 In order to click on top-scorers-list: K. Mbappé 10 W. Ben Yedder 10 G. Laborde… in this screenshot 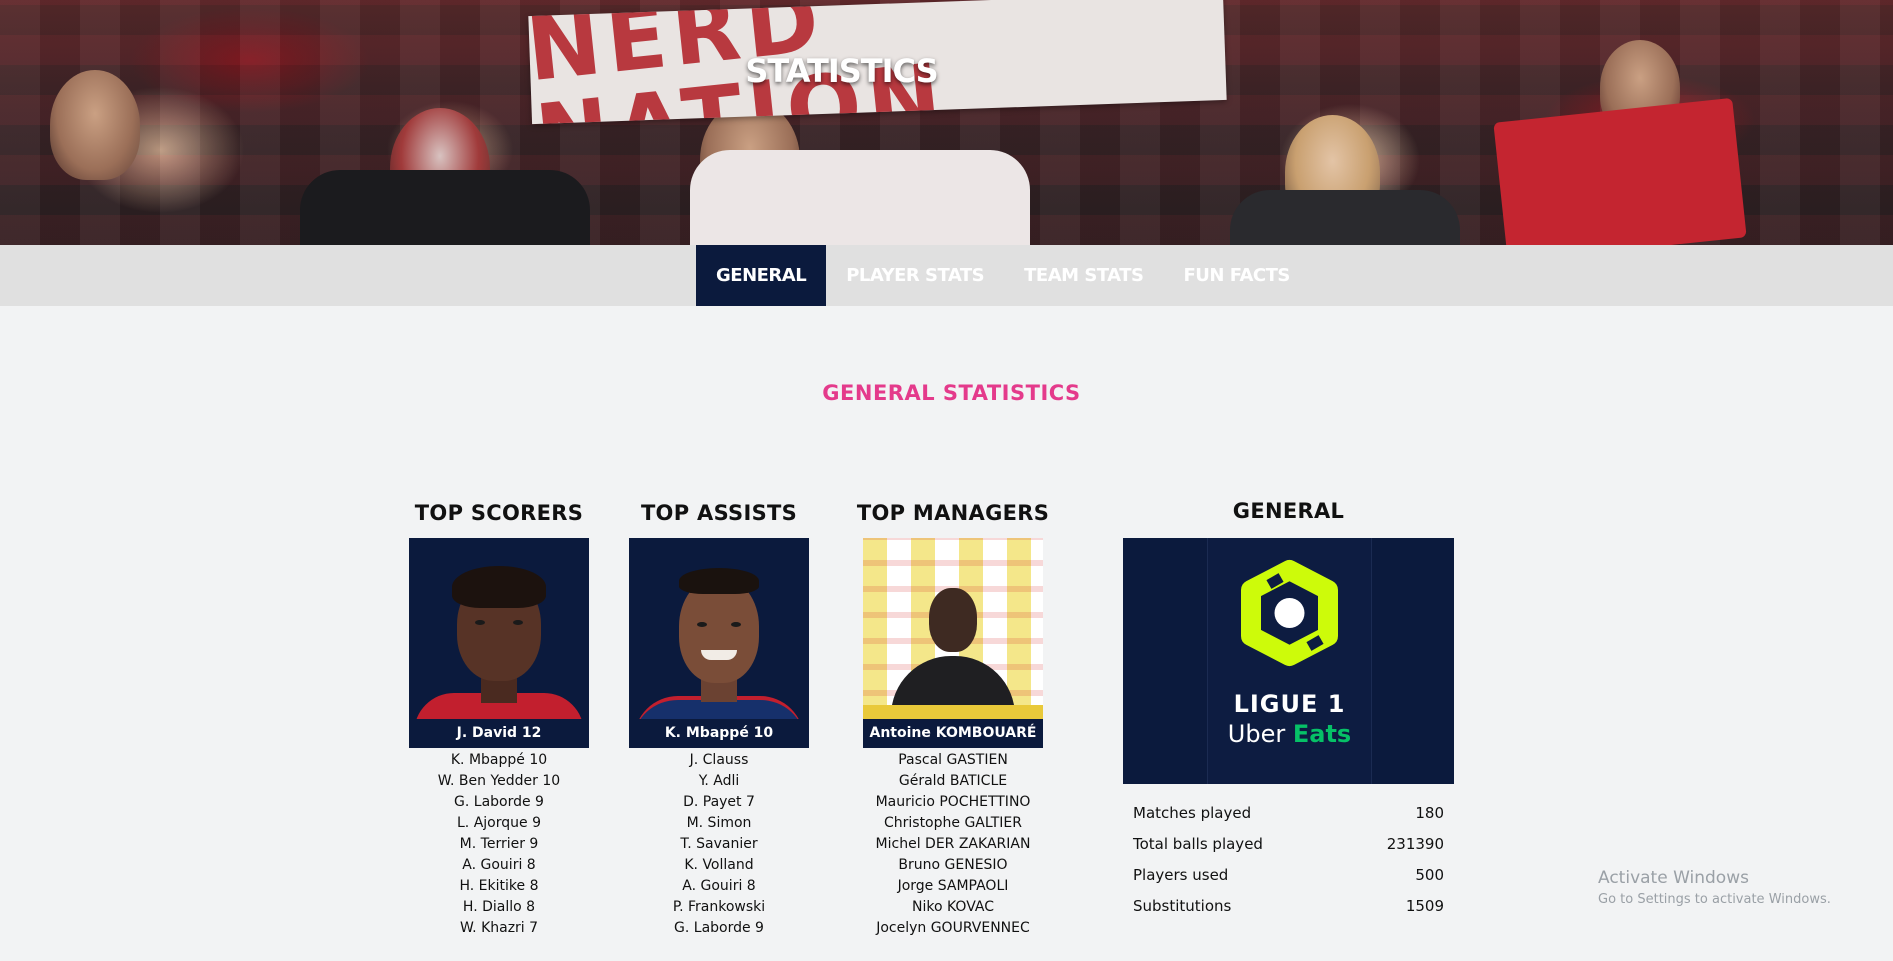, I will do `click(499, 844)`.